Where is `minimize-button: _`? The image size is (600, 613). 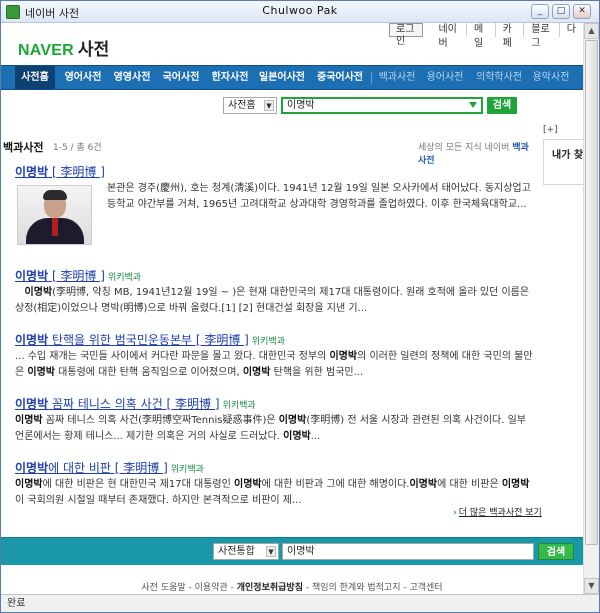
minimize-button: _ is located at coordinates (540, 11).